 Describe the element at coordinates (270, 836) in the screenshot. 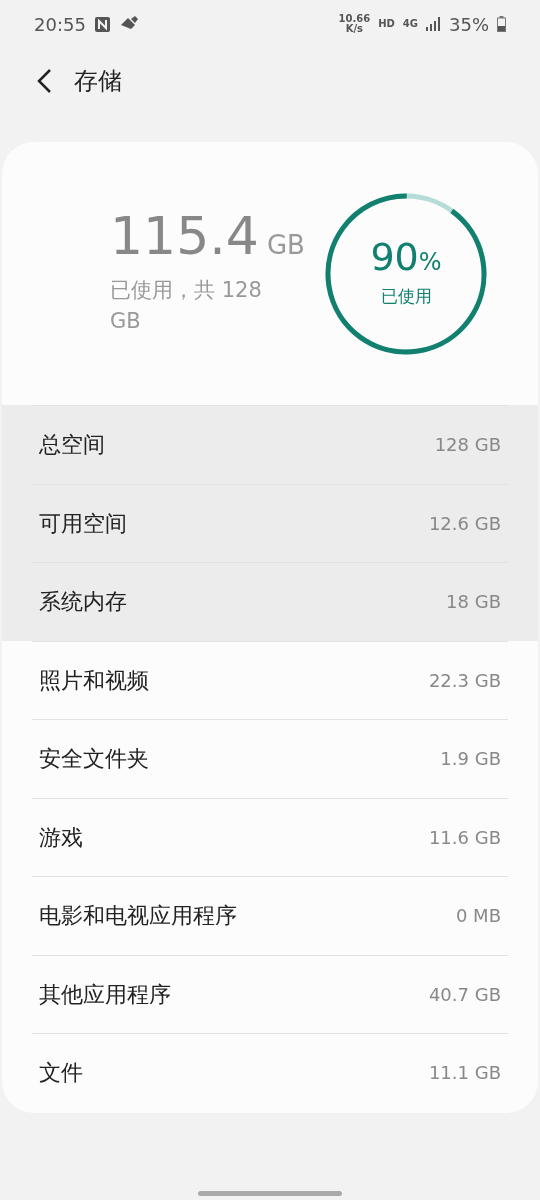

I see `storage-row: 游戏 11.6 GB` at that location.